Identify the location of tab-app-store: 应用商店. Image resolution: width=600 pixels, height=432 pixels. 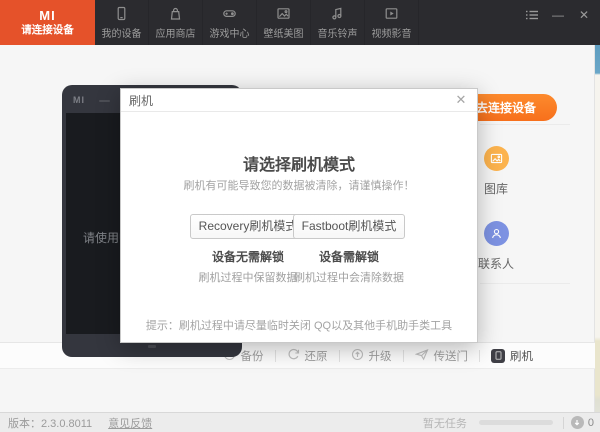
(176, 22).